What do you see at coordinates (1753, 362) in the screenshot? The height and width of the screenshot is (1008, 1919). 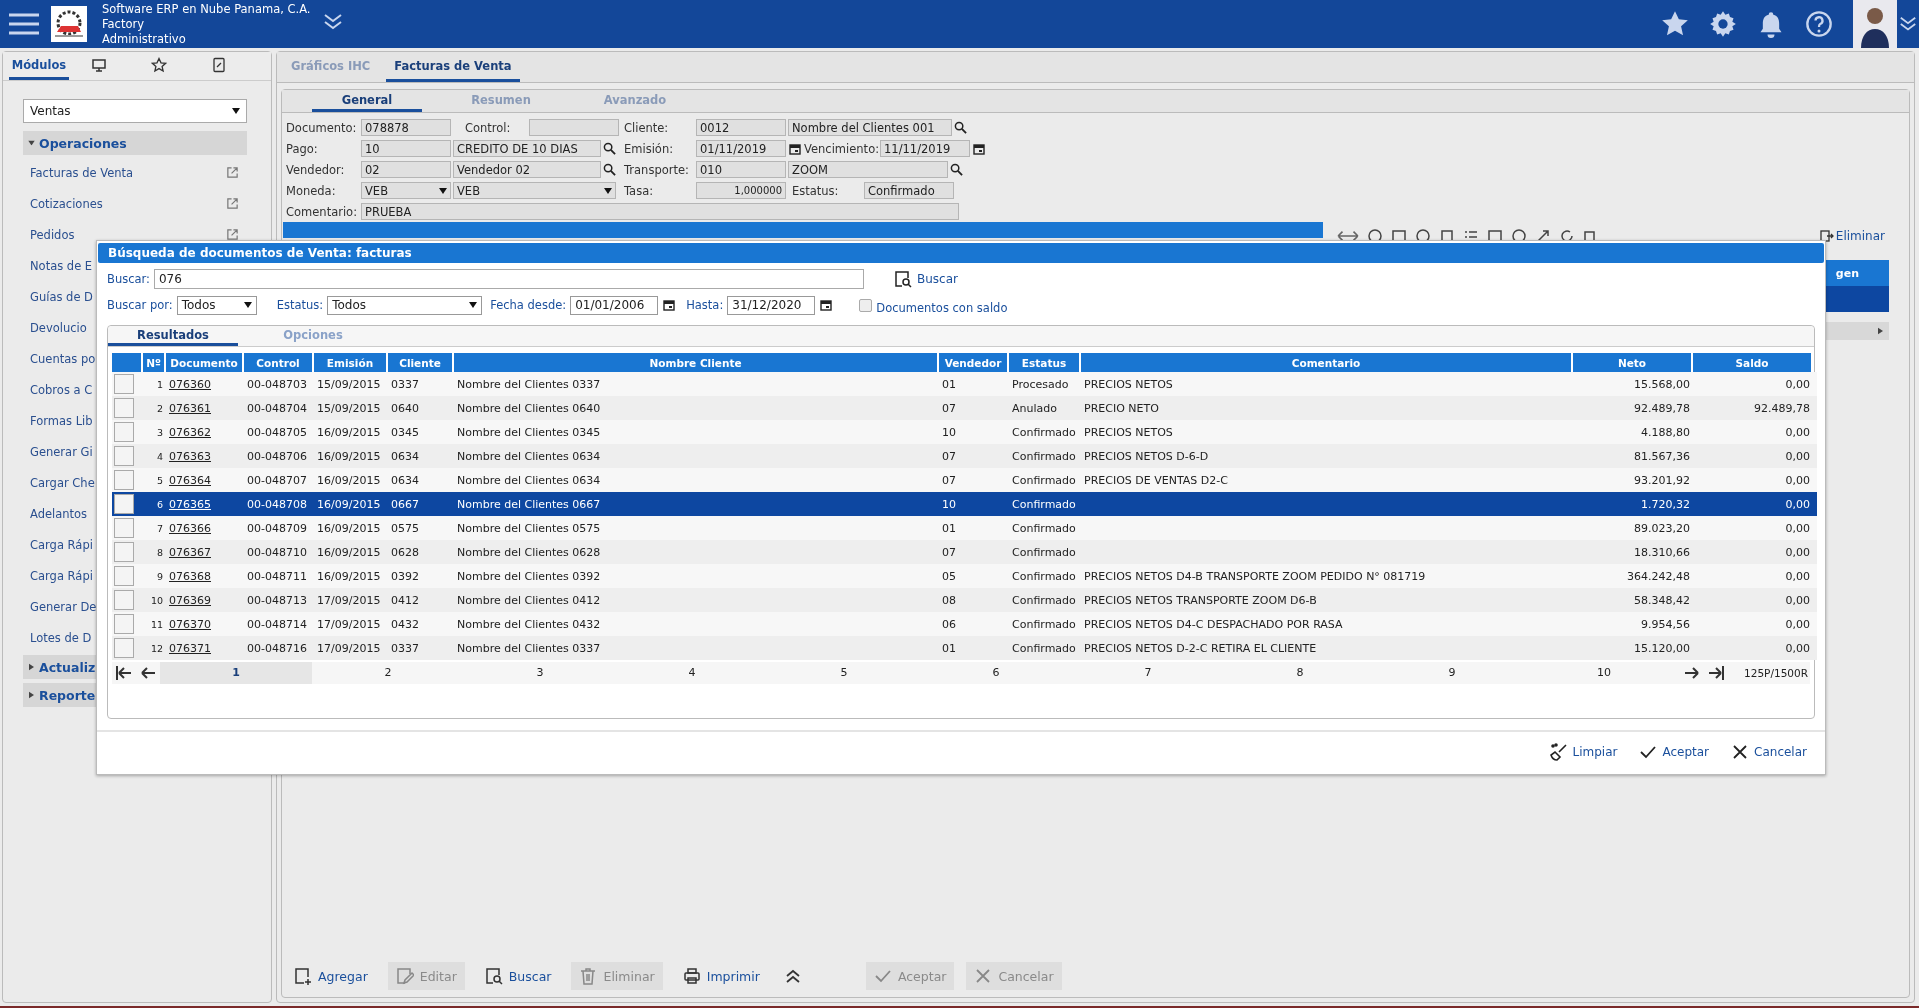 I see `column-header: Saldo` at bounding box center [1753, 362].